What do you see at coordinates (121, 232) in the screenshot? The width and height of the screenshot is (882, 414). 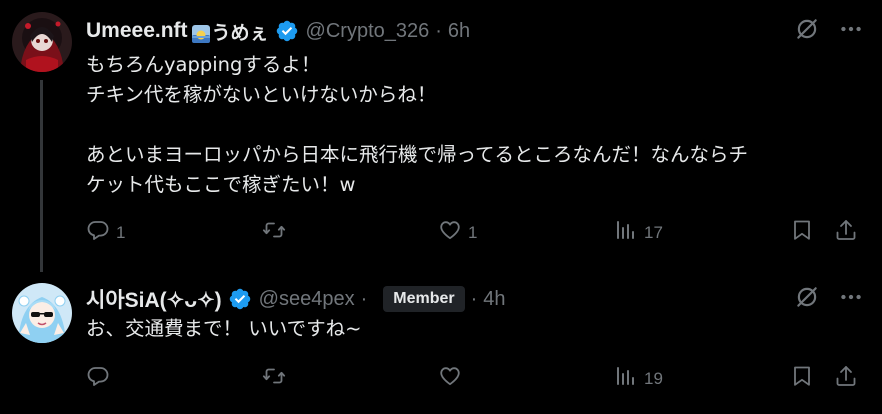 I see `reply-count: 1` at bounding box center [121, 232].